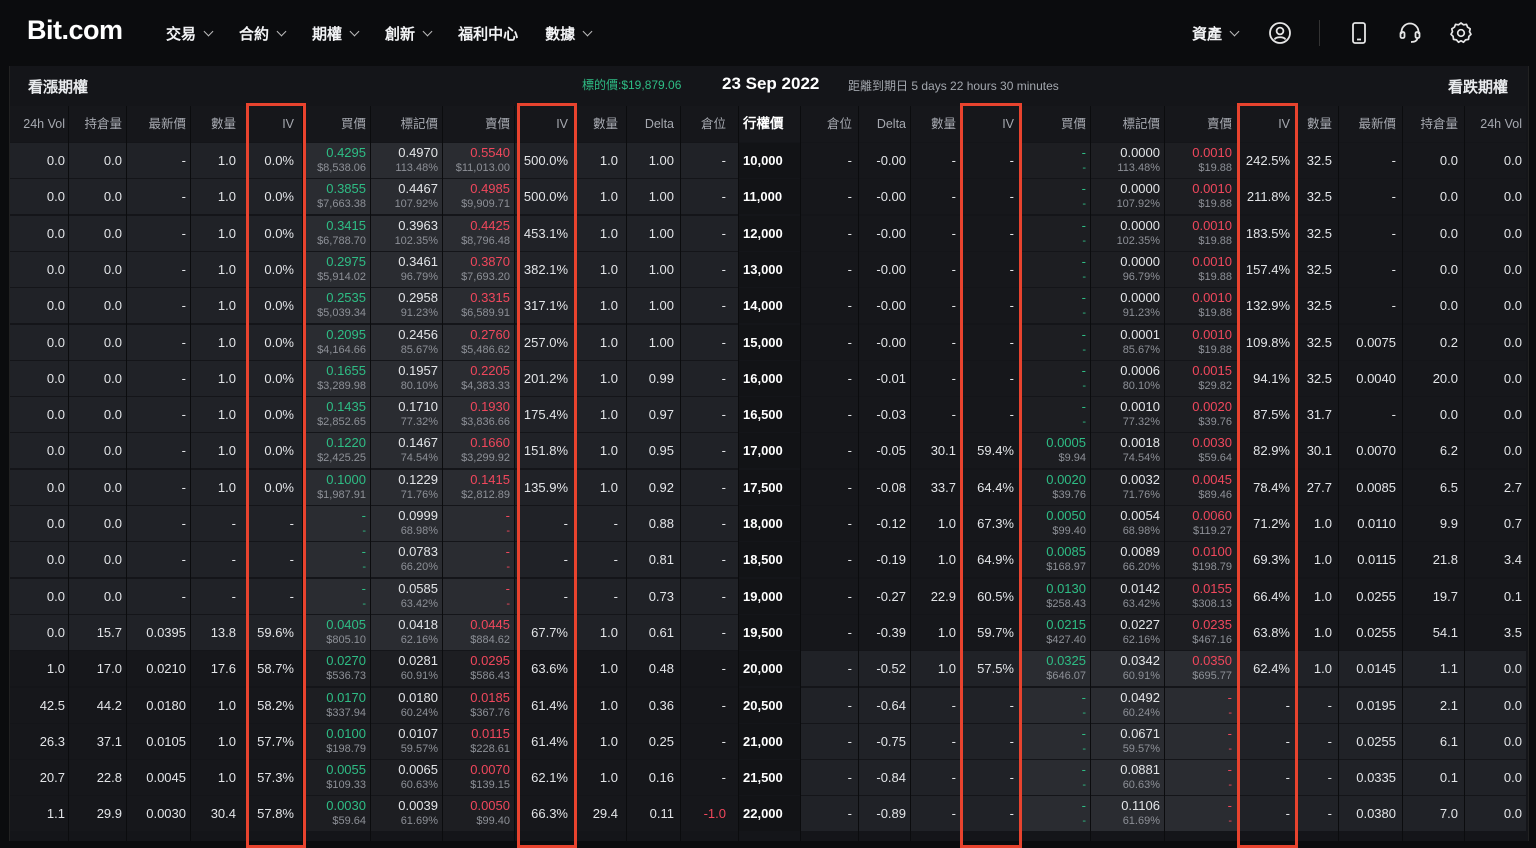  Describe the element at coordinates (477, 343) in the screenshot. I see `call-ask-cell: 0.2760 $5,486.62` at that location.